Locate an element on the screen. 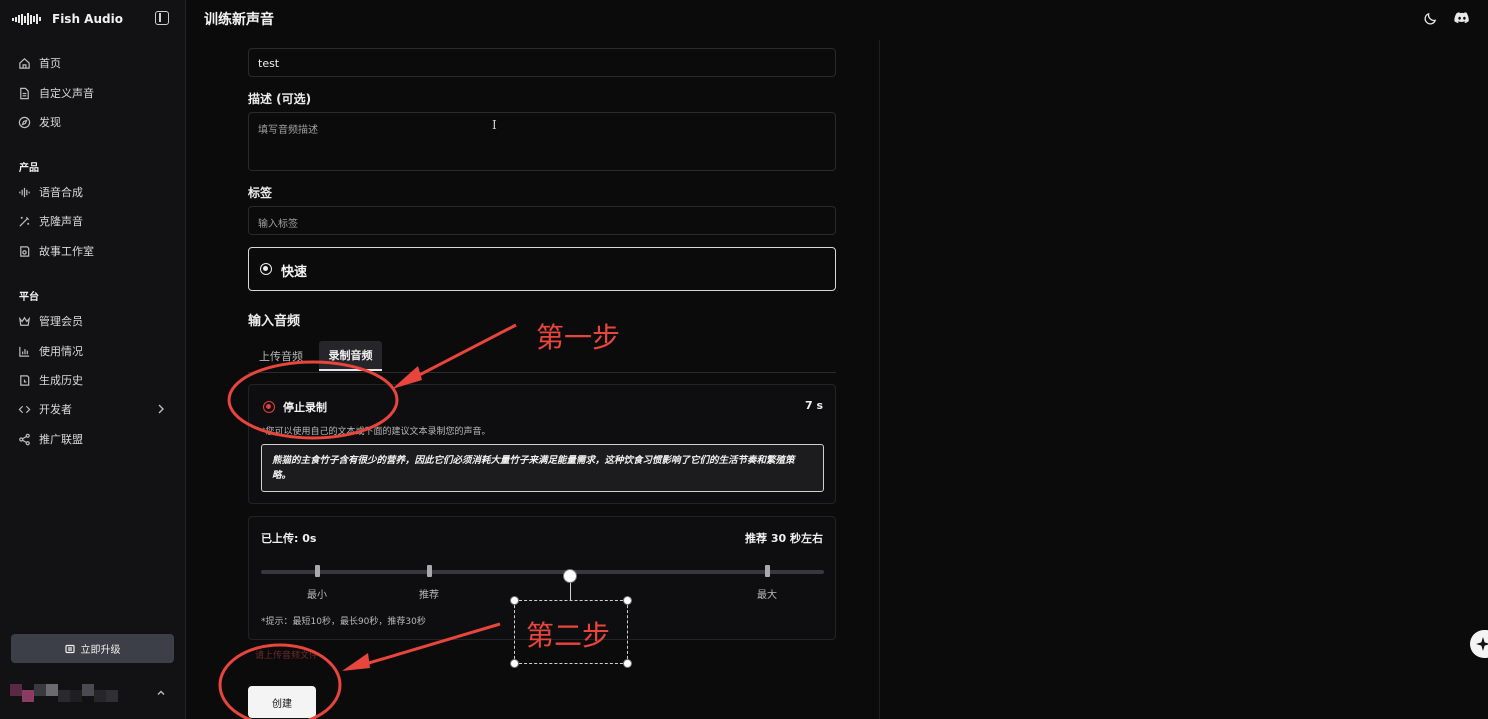  book-icon is located at coordinates (24, 251).